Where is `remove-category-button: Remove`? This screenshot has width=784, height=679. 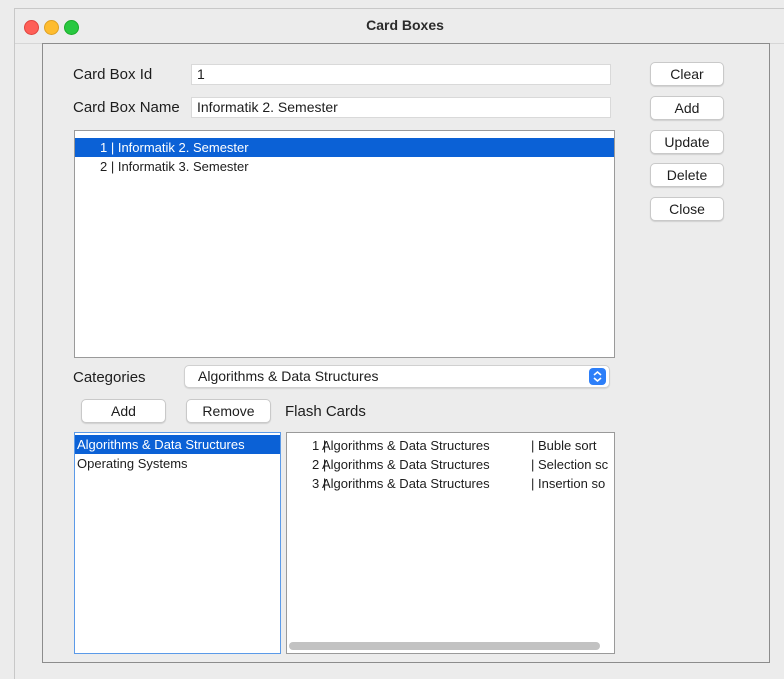
remove-category-button: Remove is located at coordinates (228, 411).